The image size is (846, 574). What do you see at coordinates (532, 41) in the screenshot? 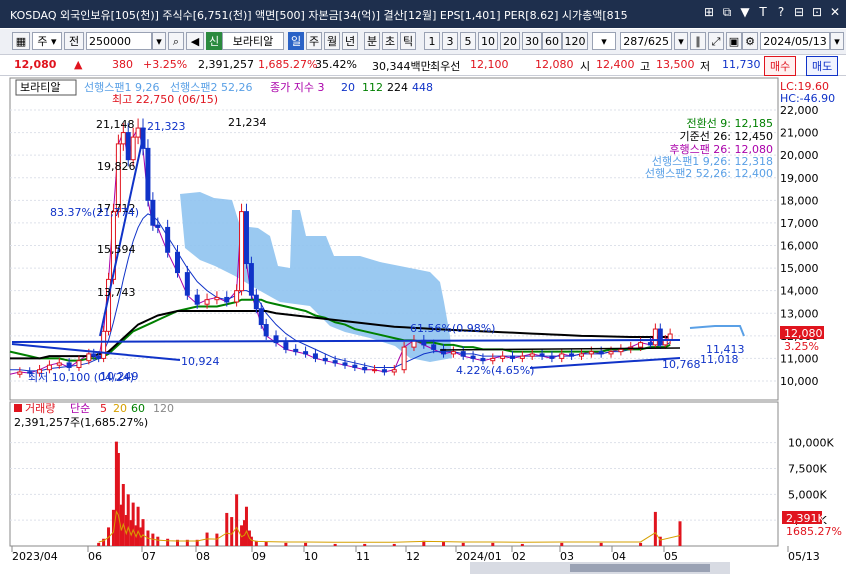
I see `minute-30: 30` at bounding box center [532, 41].